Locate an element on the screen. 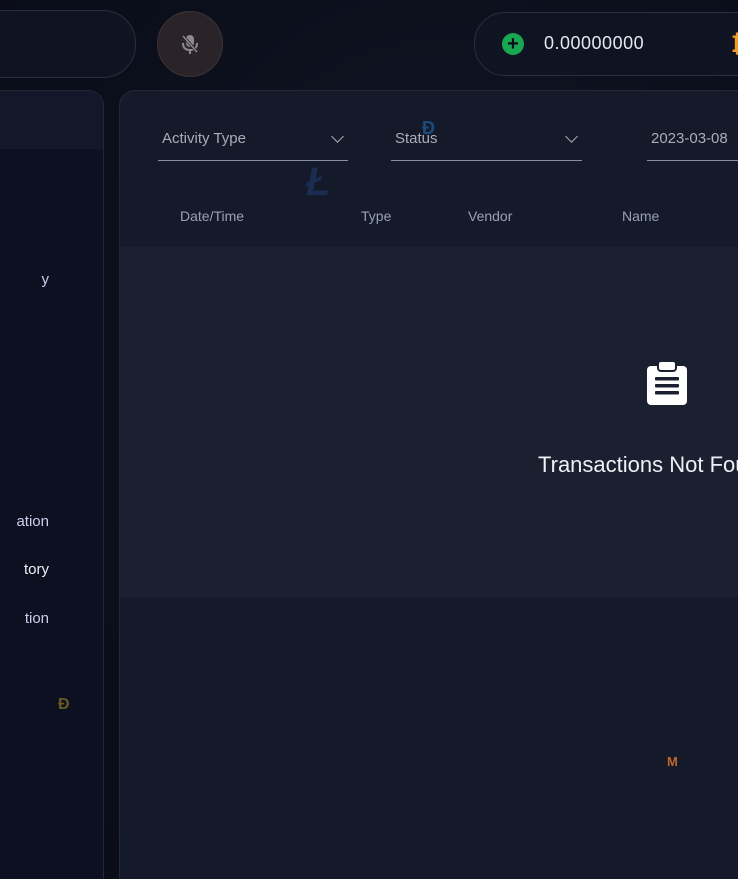  empty-state-message: Transactions Not Found is located at coordinates (638, 464).